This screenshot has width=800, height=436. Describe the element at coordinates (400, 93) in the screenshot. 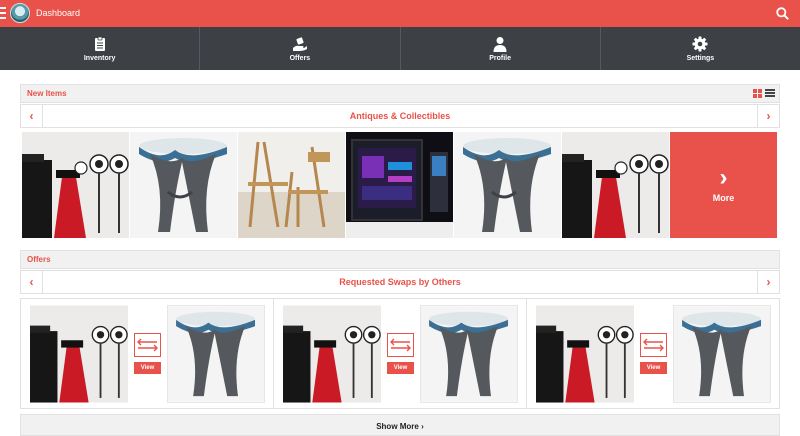

I see `new-items-header: New Items` at that location.